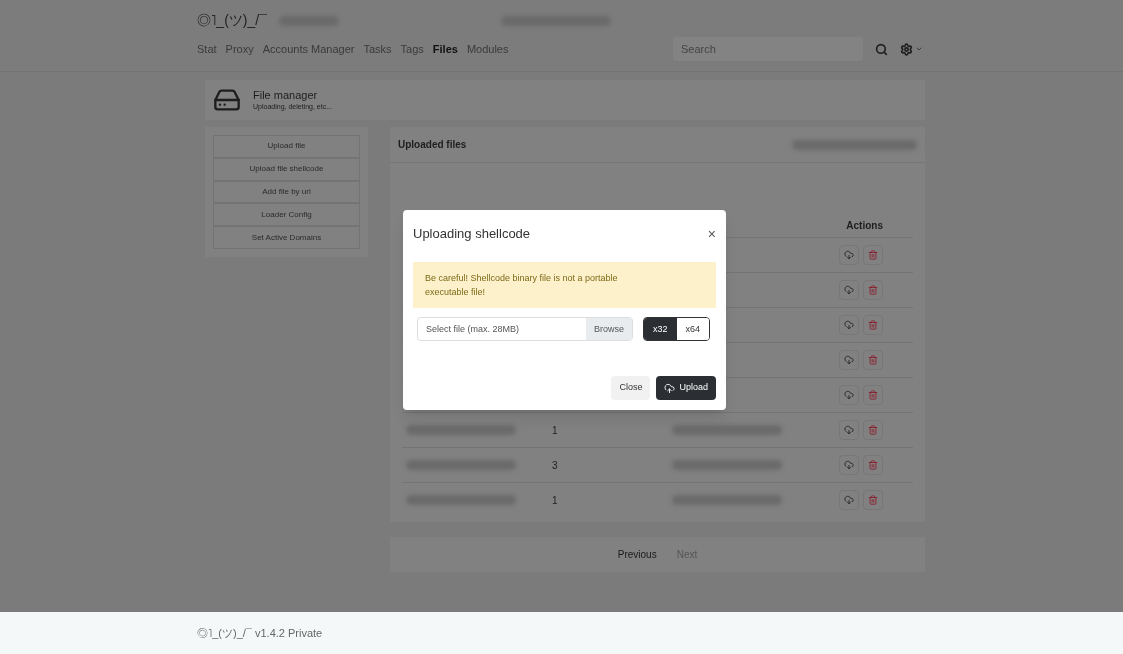  I want to click on nav-link: Accounts Manager, so click(308, 49).